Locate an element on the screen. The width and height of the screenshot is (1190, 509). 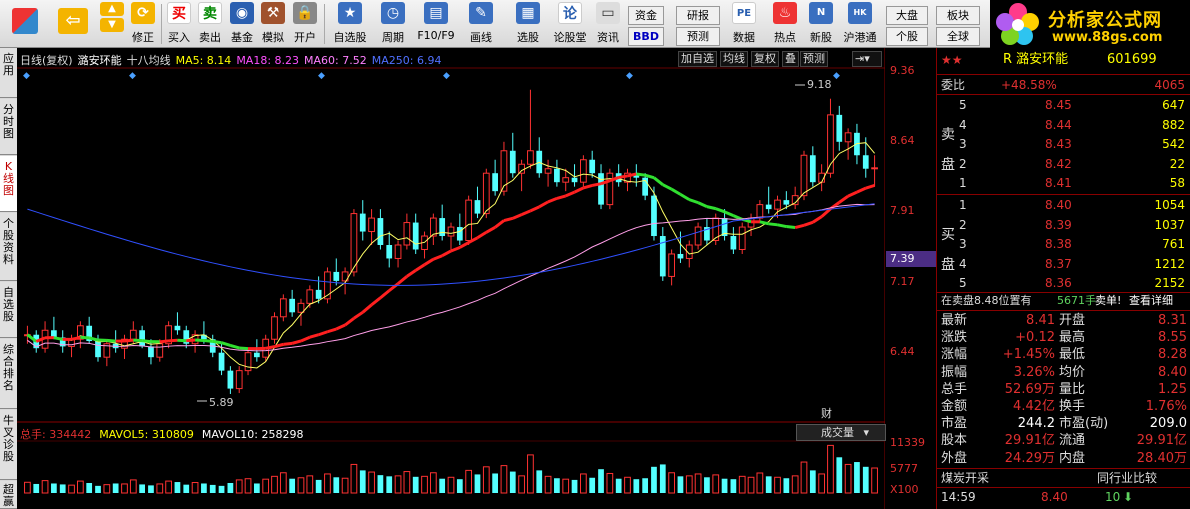
bid-level-row: 5 8.36 2152 is located at coordinates (1063, 283).